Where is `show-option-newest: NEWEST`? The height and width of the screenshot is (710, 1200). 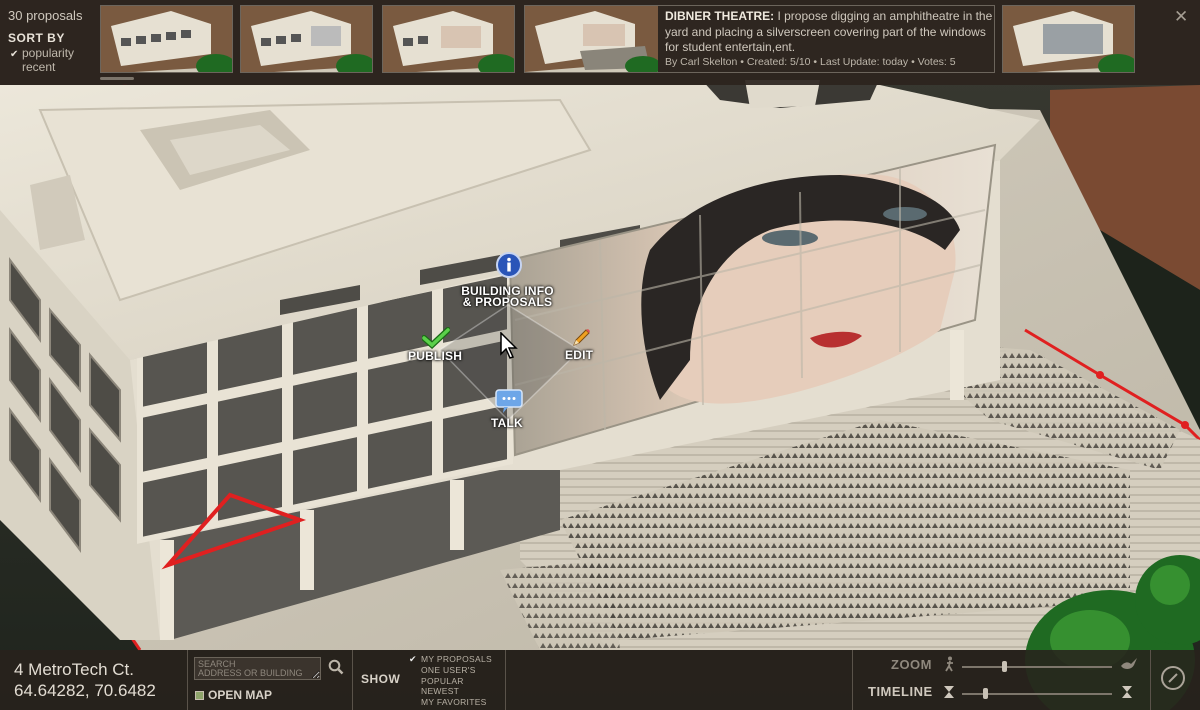
show-option-newest: NEWEST is located at coordinates (440, 691).